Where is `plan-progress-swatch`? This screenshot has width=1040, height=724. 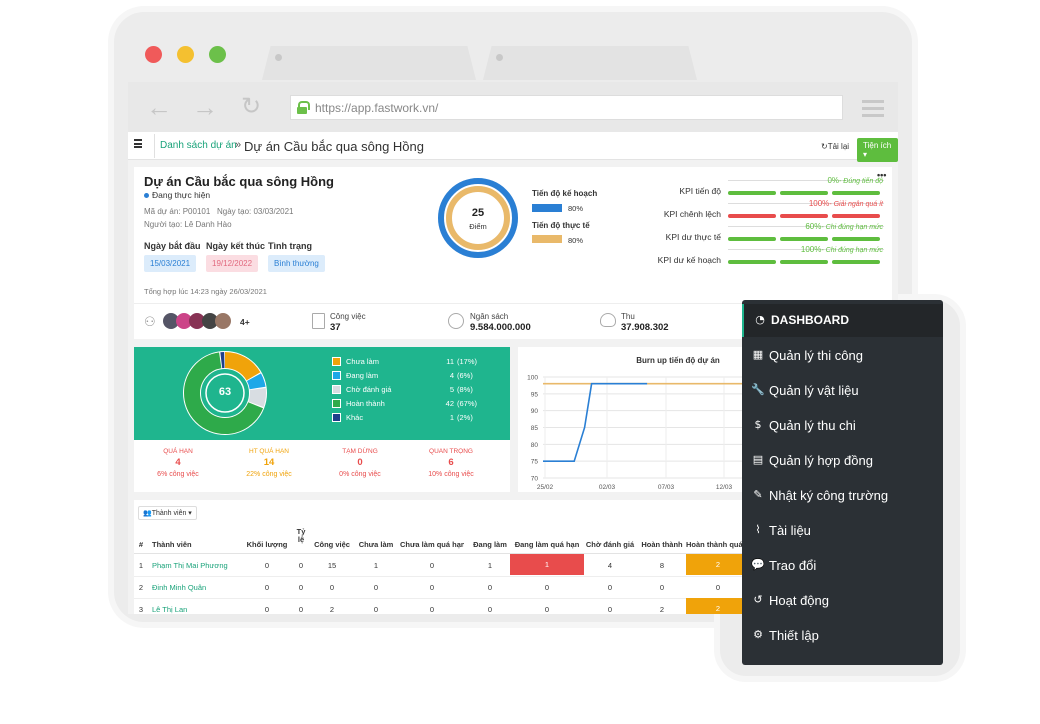 plan-progress-swatch is located at coordinates (547, 208).